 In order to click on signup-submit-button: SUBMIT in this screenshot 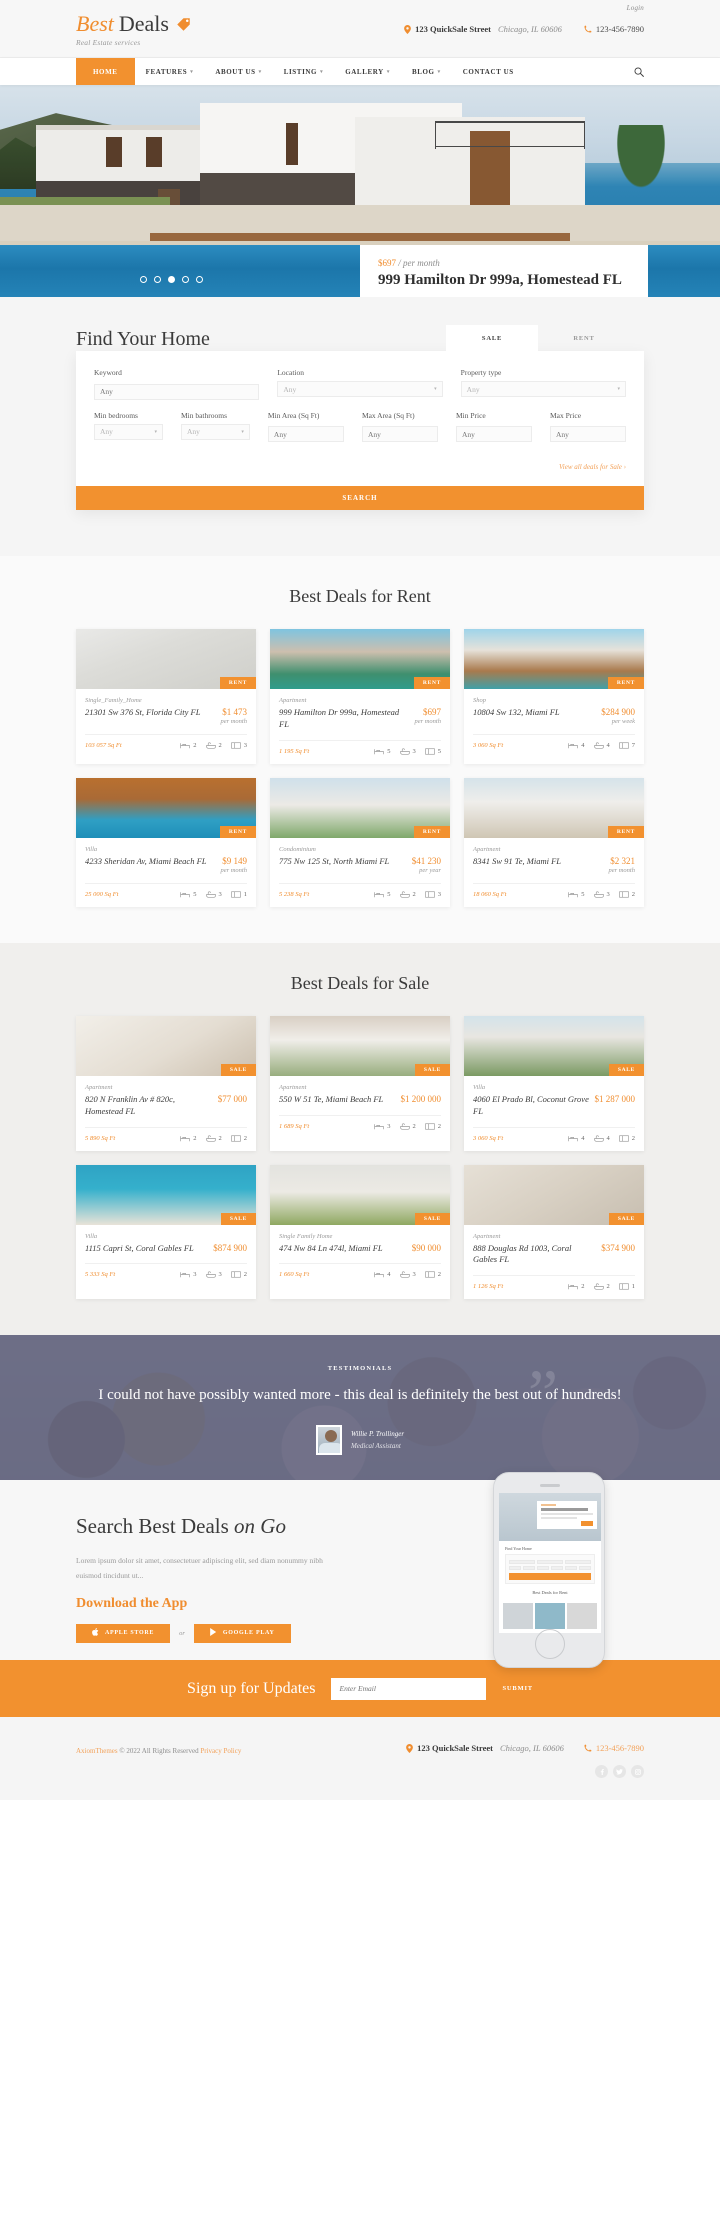, I will do `click(517, 1688)`.